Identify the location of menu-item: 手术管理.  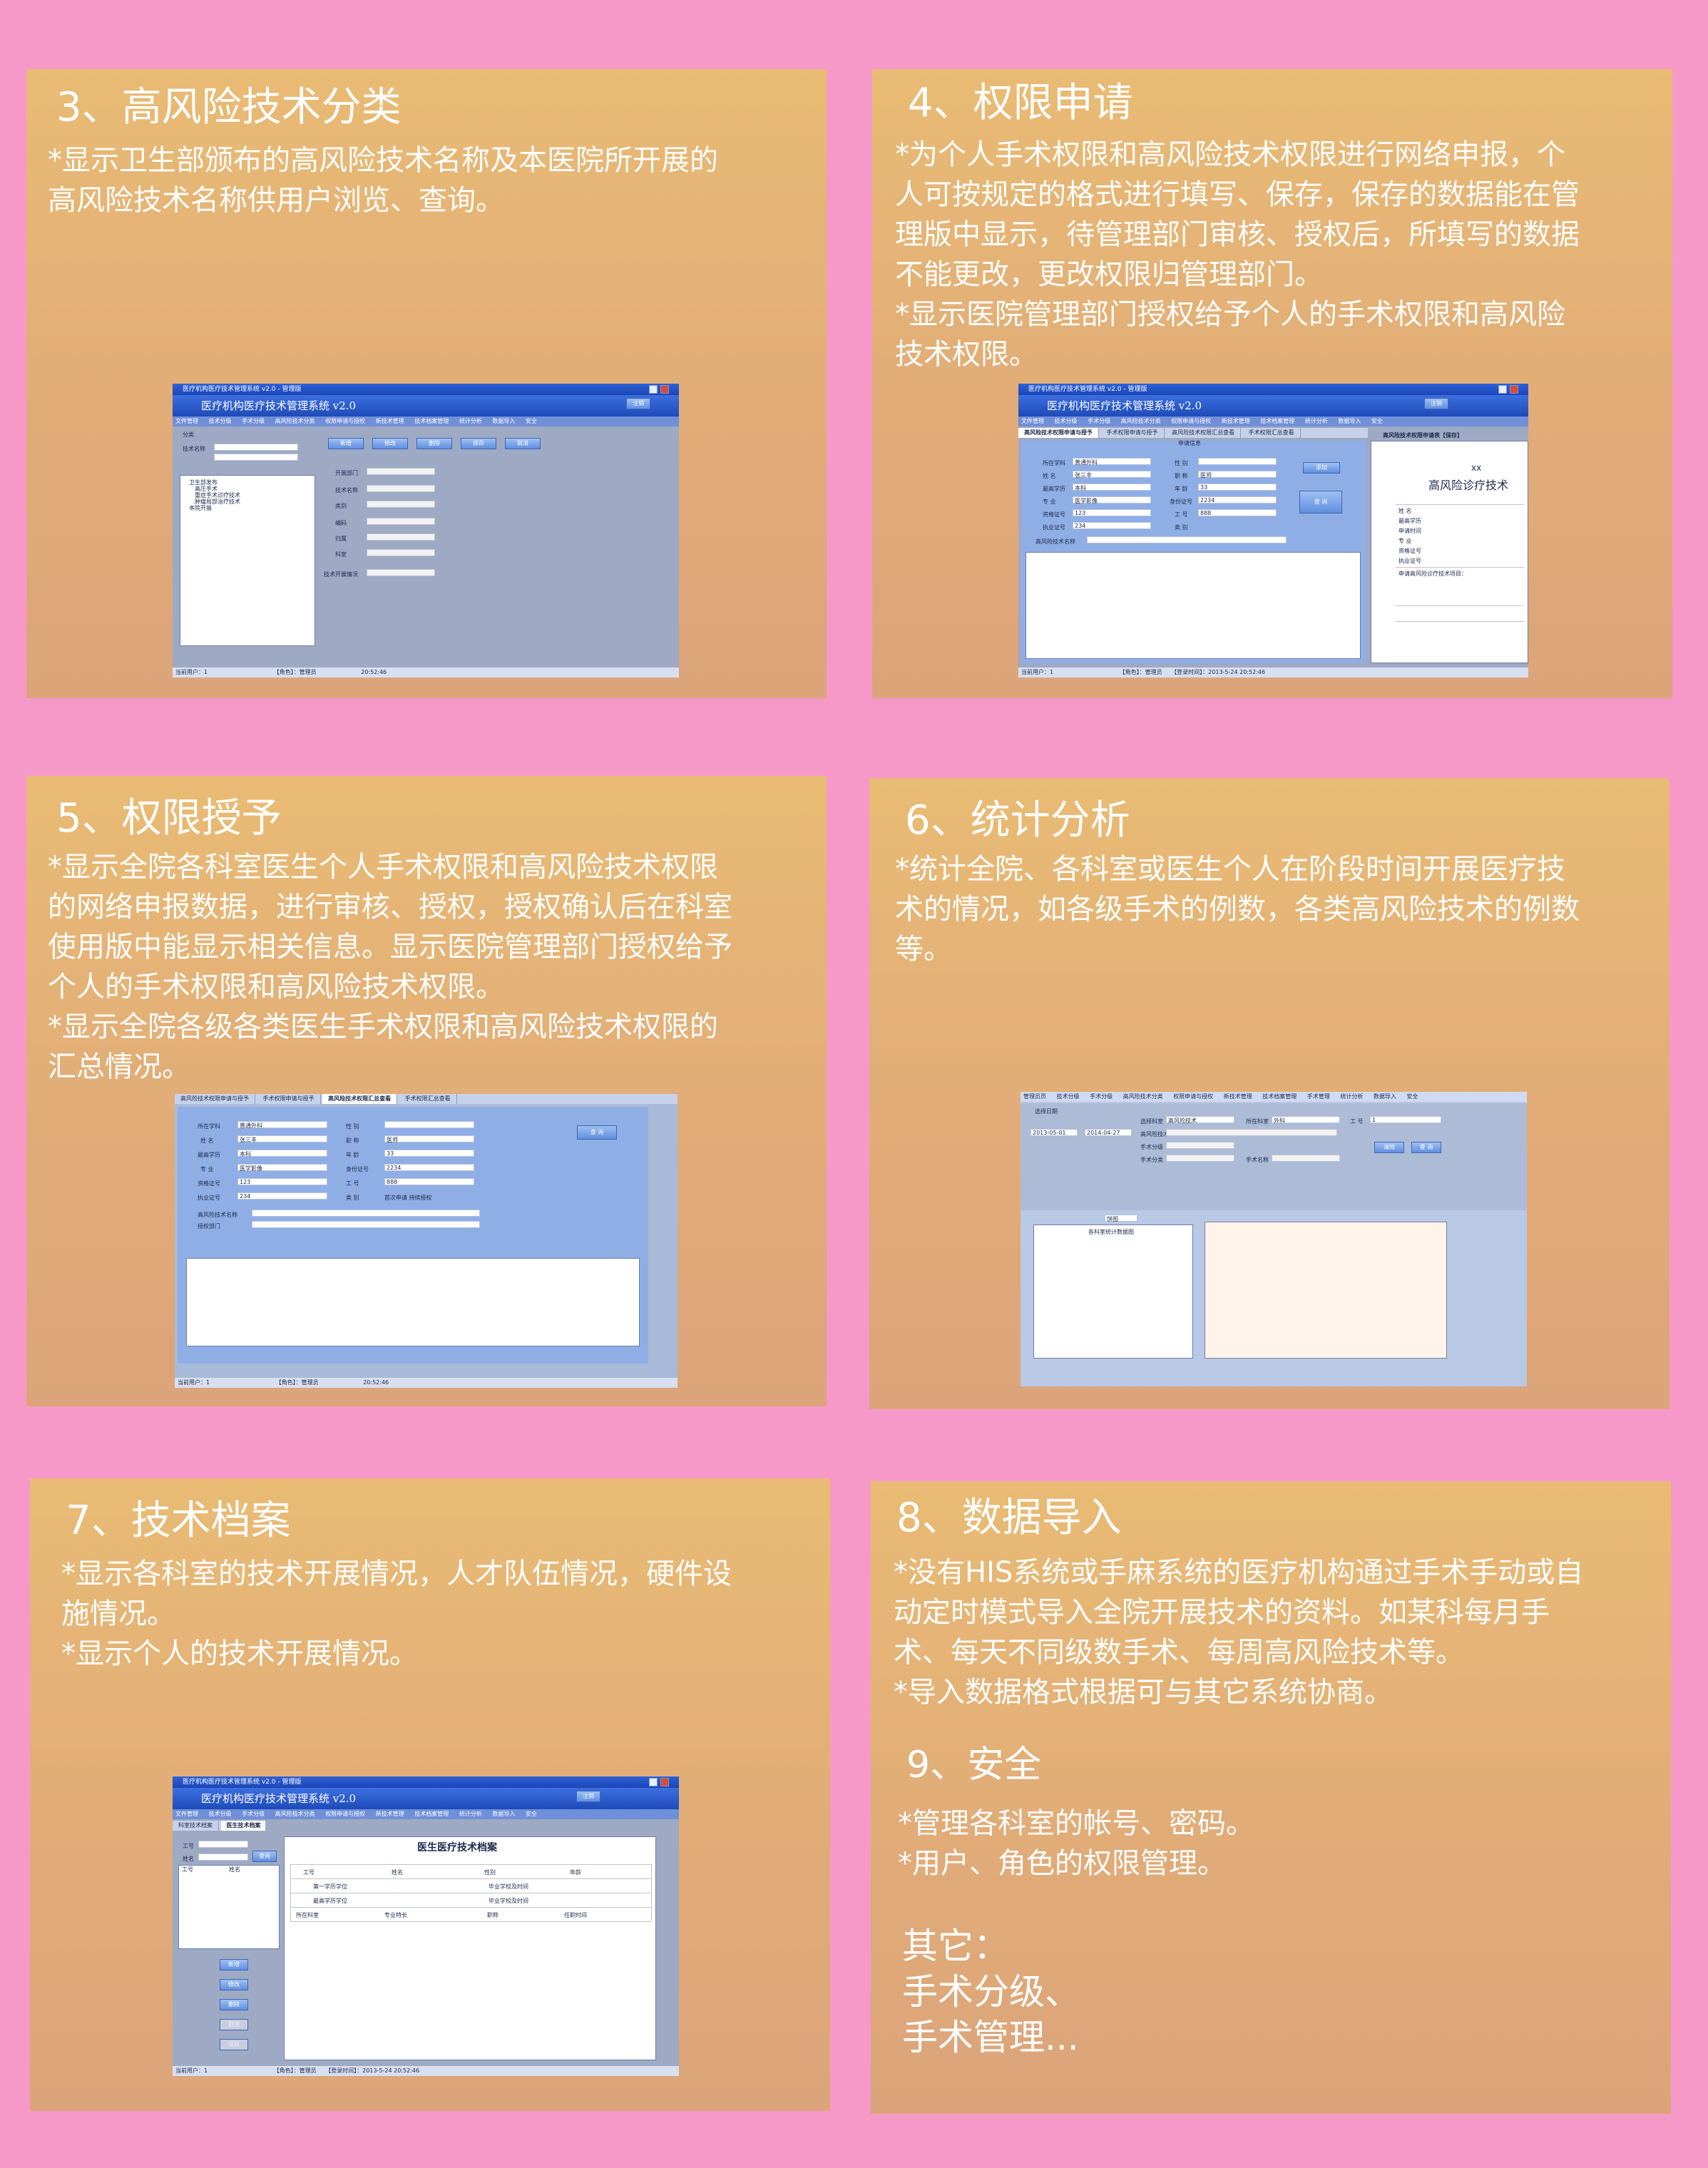
(1318, 1096).